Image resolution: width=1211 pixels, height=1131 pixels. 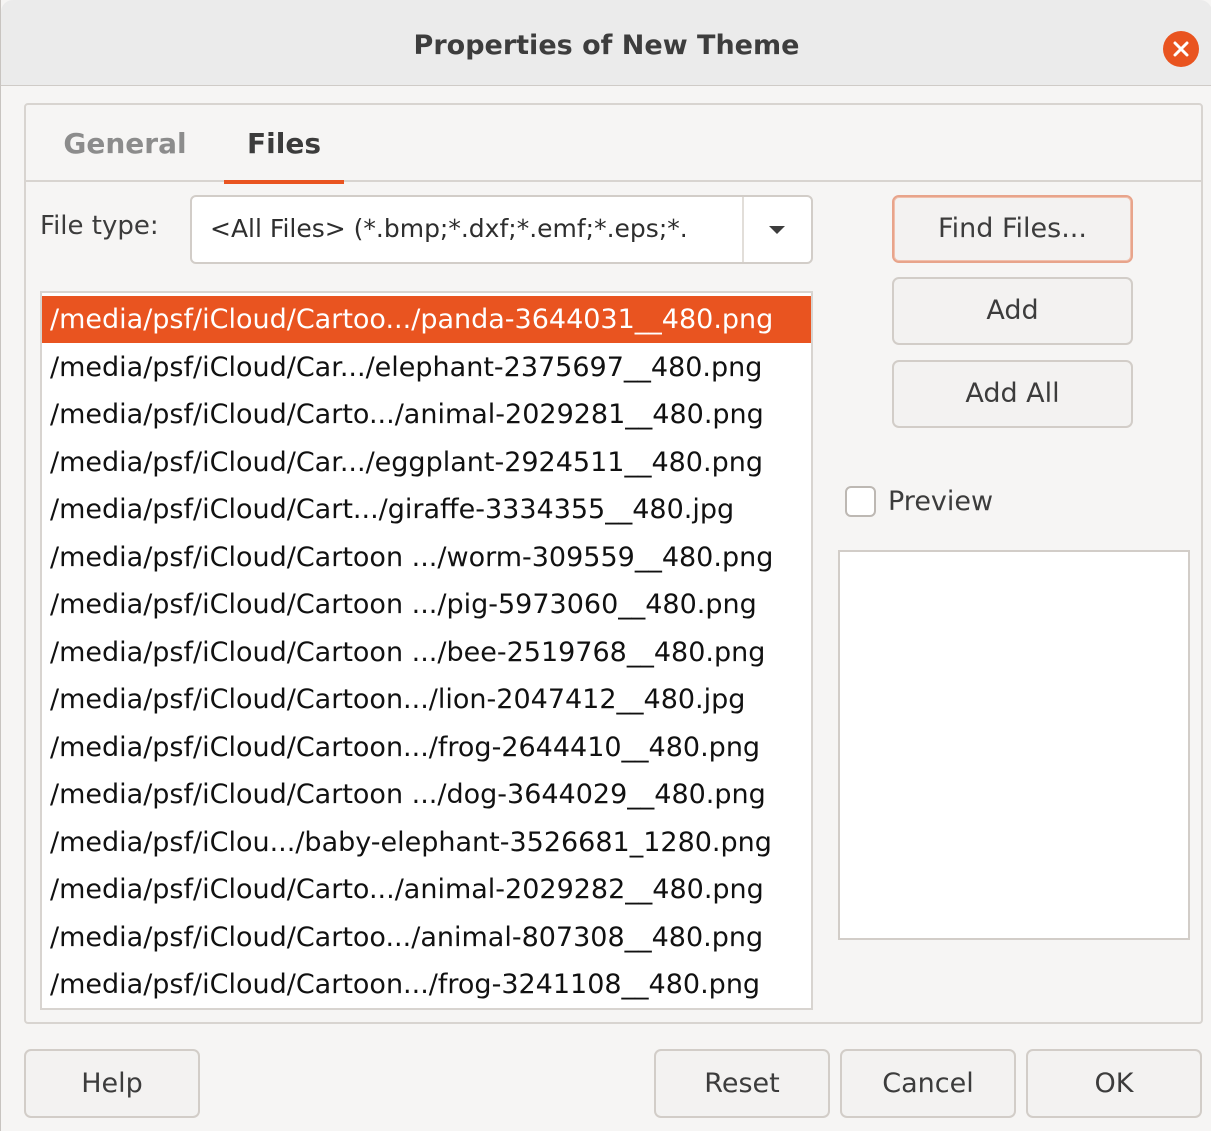 I want to click on close-button, so click(x=1181, y=49).